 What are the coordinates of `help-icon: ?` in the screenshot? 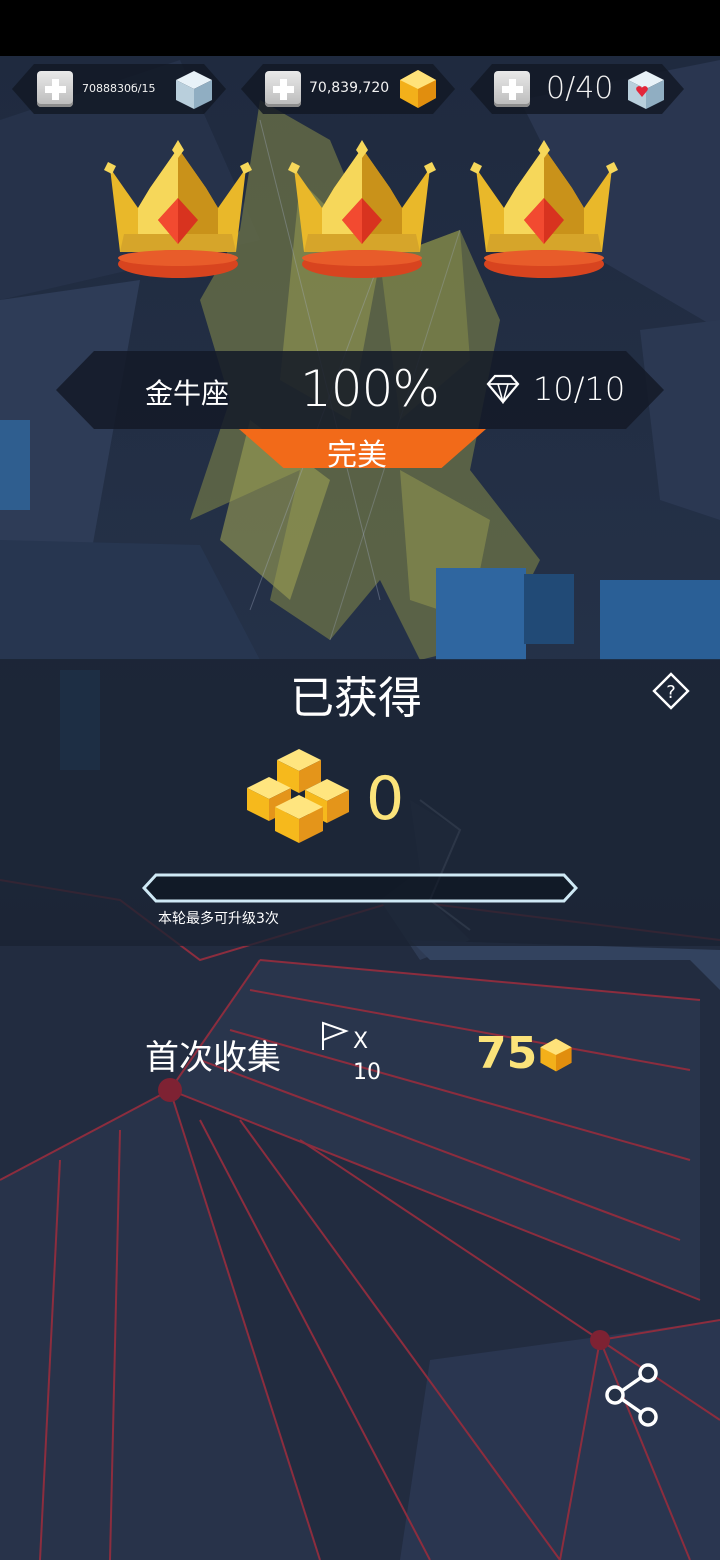 It's located at (671, 691).